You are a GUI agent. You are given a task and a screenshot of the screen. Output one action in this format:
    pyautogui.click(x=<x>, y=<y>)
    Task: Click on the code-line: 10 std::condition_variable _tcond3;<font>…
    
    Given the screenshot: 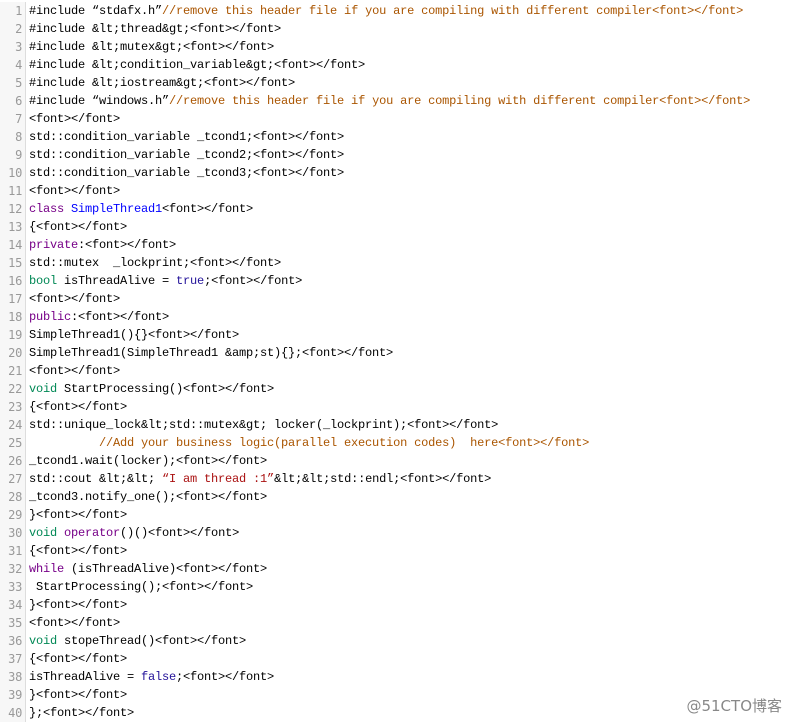 What is the action you would take?
    pyautogui.click(x=396, y=173)
    